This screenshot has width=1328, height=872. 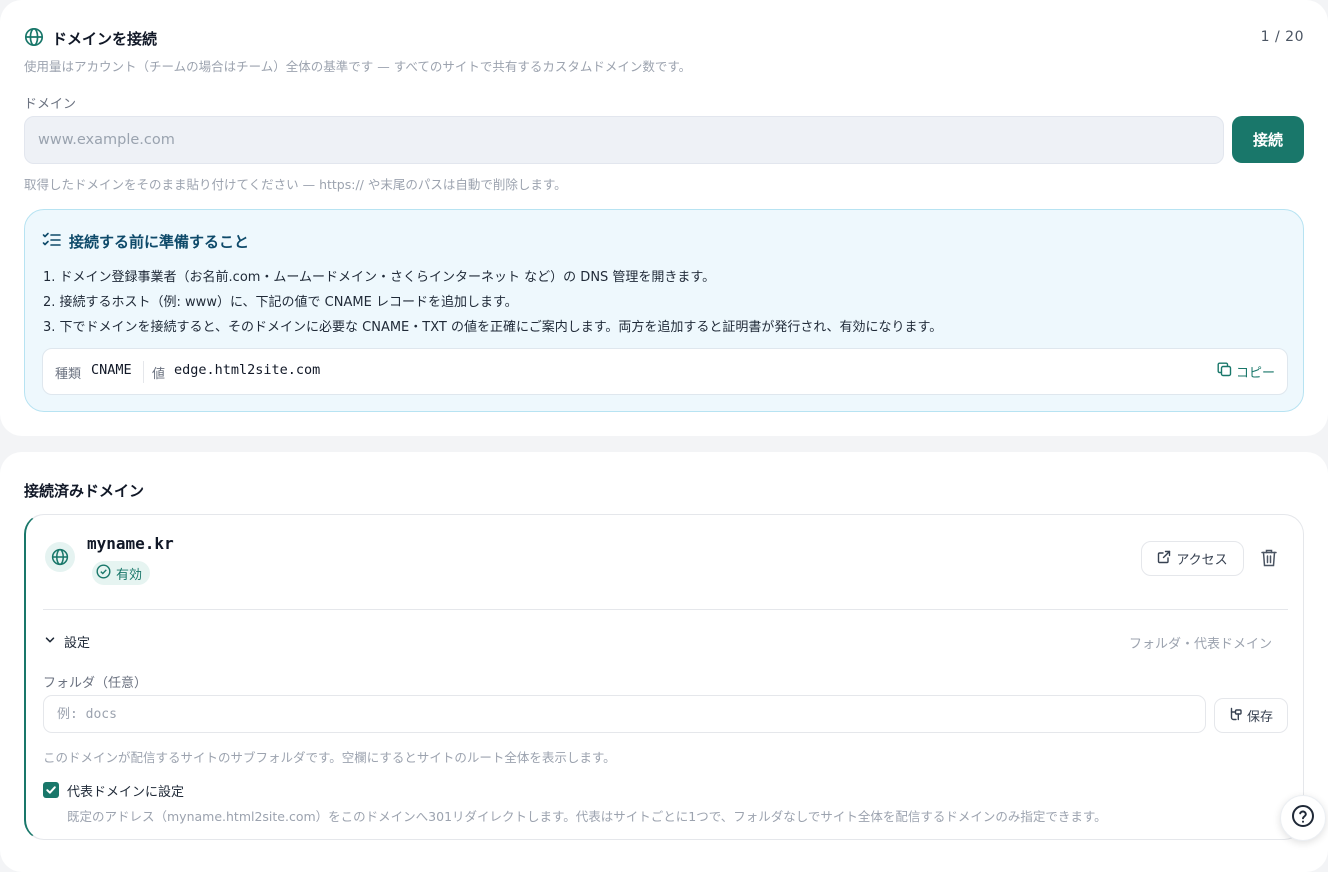 What do you see at coordinates (77, 643) in the screenshot?
I see `settings-label: 設定` at bounding box center [77, 643].